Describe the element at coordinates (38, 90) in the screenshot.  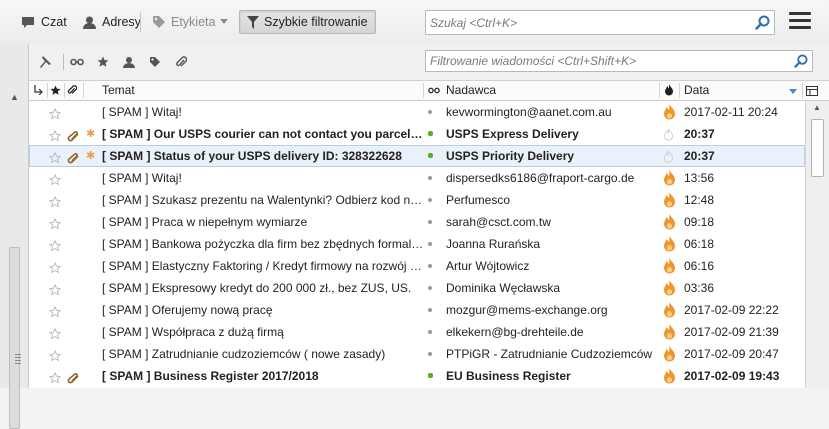
I see `thread-column-icon` at that location.